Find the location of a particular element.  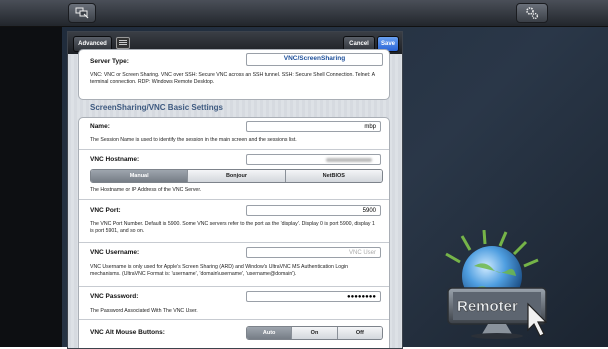

globe-monitor-cursor-icon: Remoter is located at coordinates (496, 284).